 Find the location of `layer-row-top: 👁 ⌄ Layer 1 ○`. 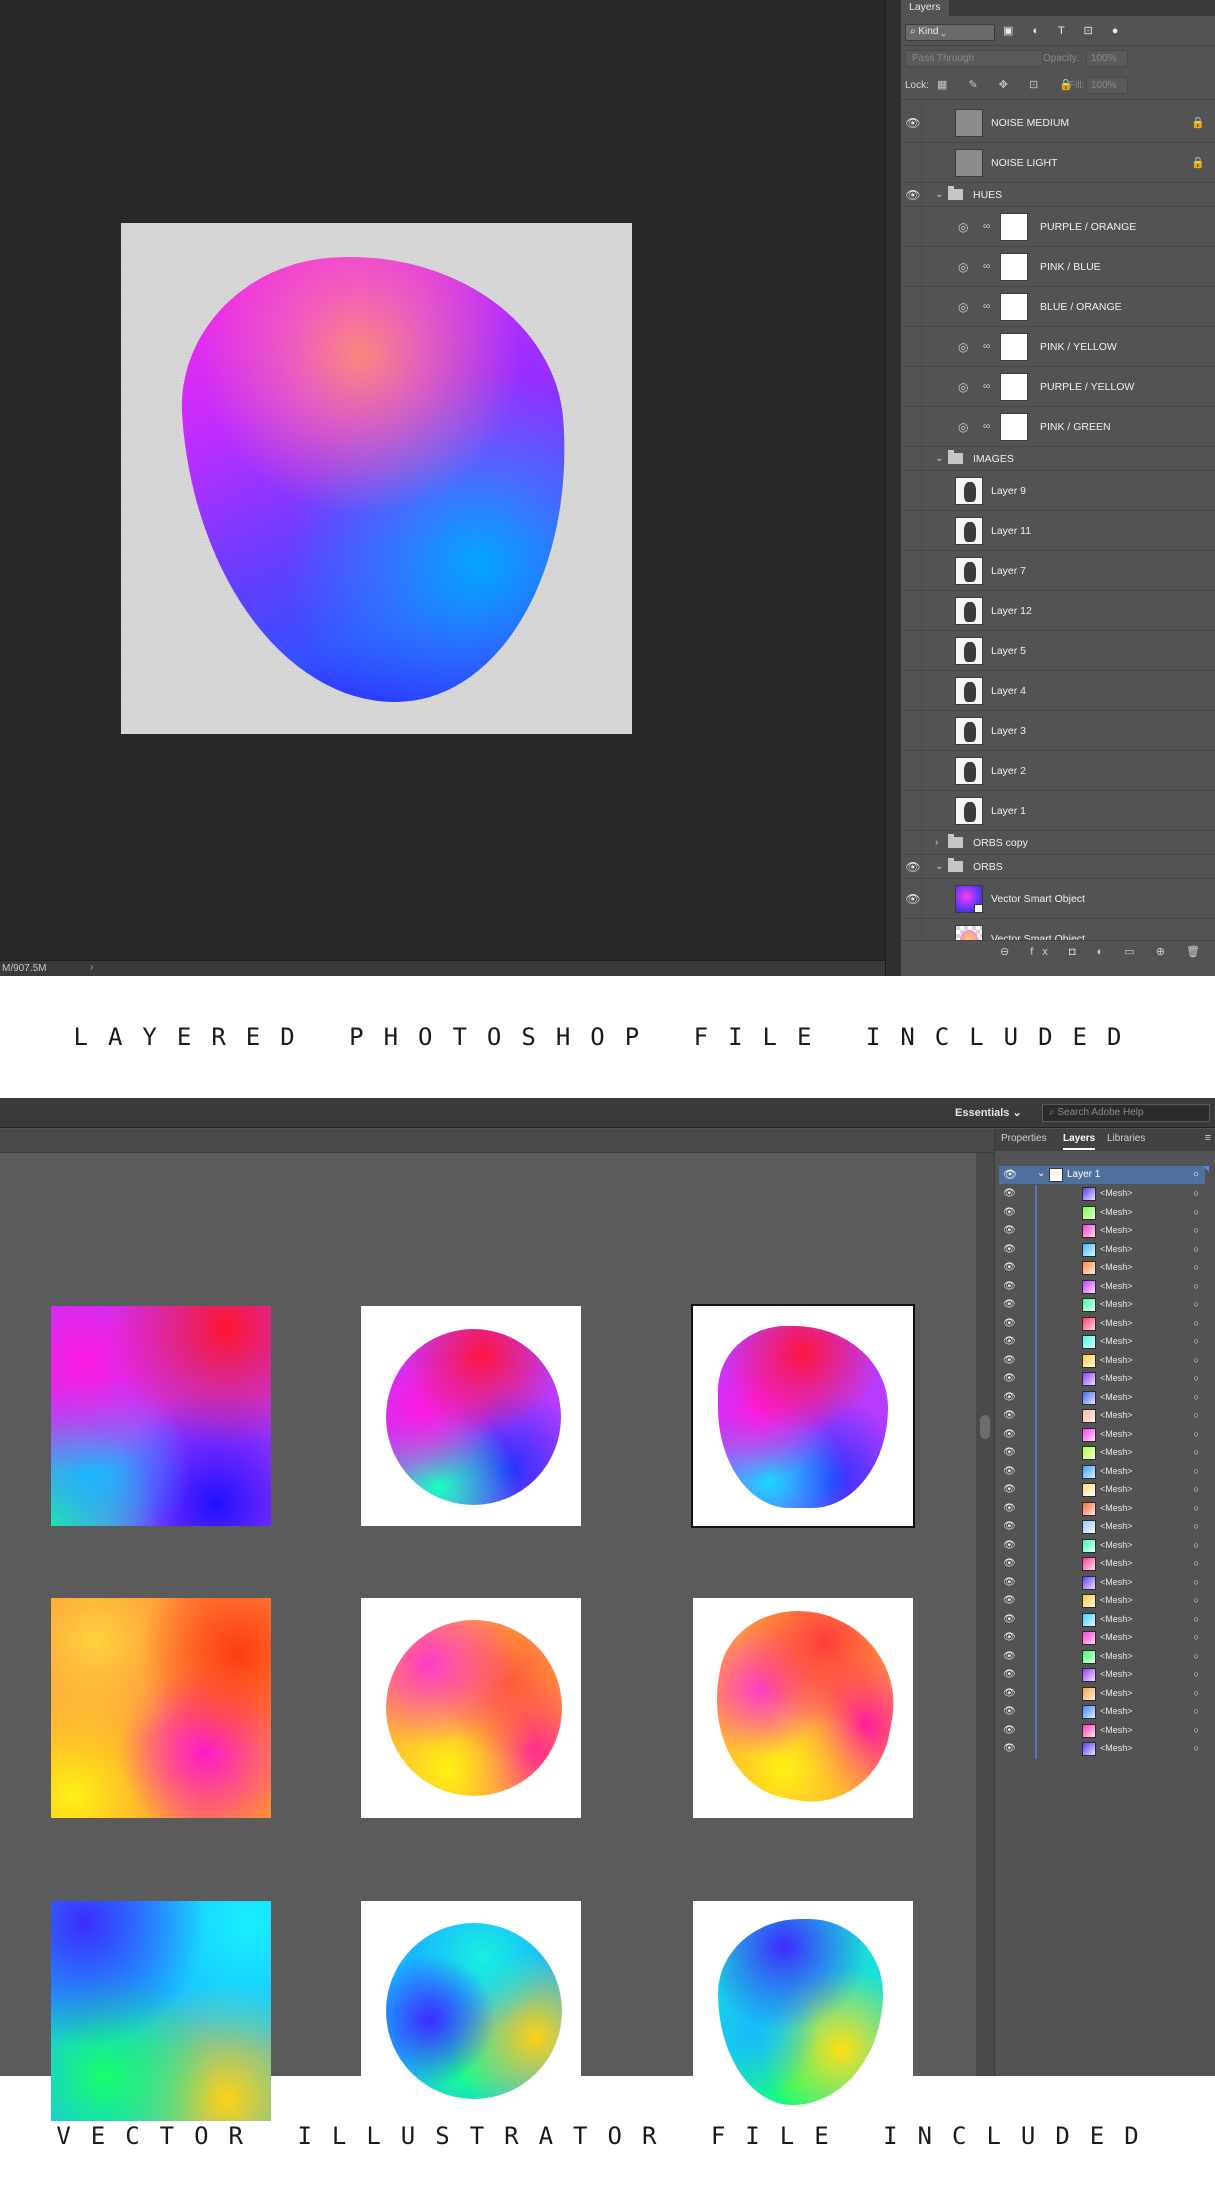

layer-row-top: 👁 ⌄ Layer 1 ○ is located at coordinates (1104, 1175).